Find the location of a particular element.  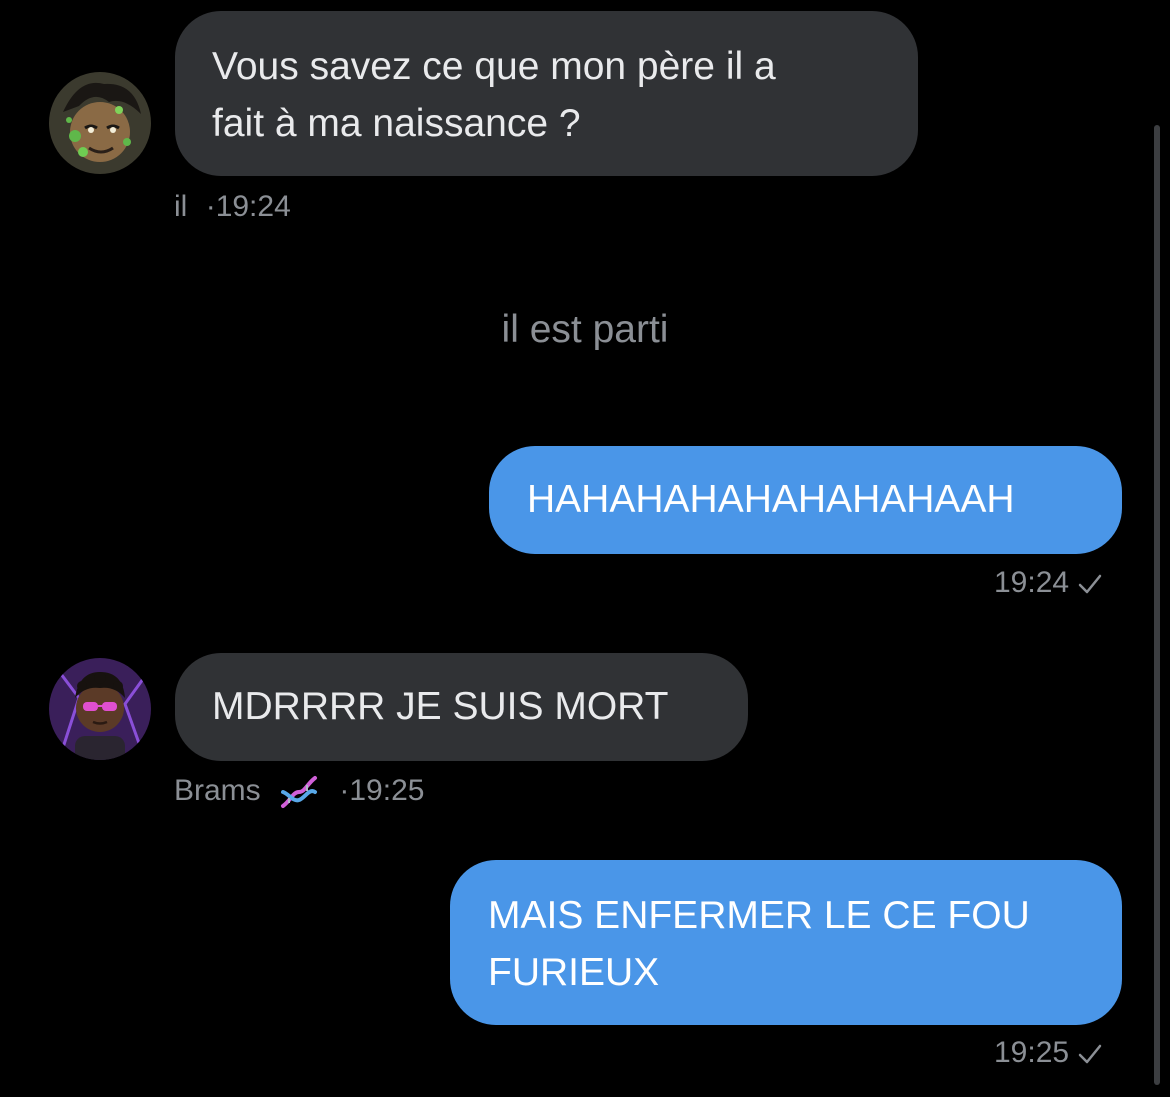

message-meta: 19:24 is located at coordinates (1048, 583).